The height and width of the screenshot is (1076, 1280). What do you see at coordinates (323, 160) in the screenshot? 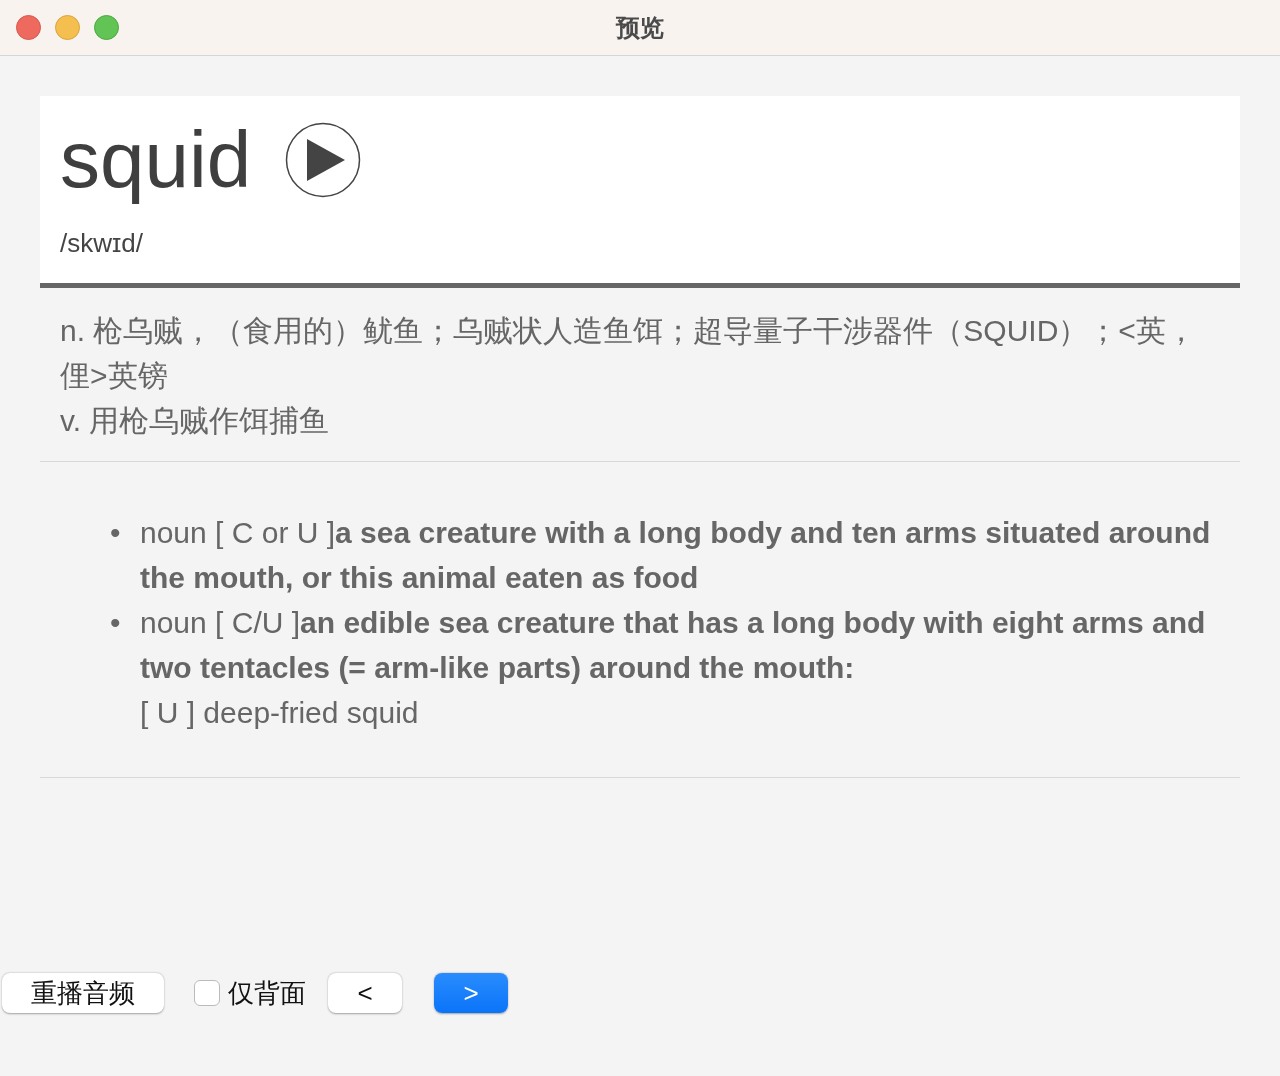
I see `play-icon` at bounding box center [323, 160].